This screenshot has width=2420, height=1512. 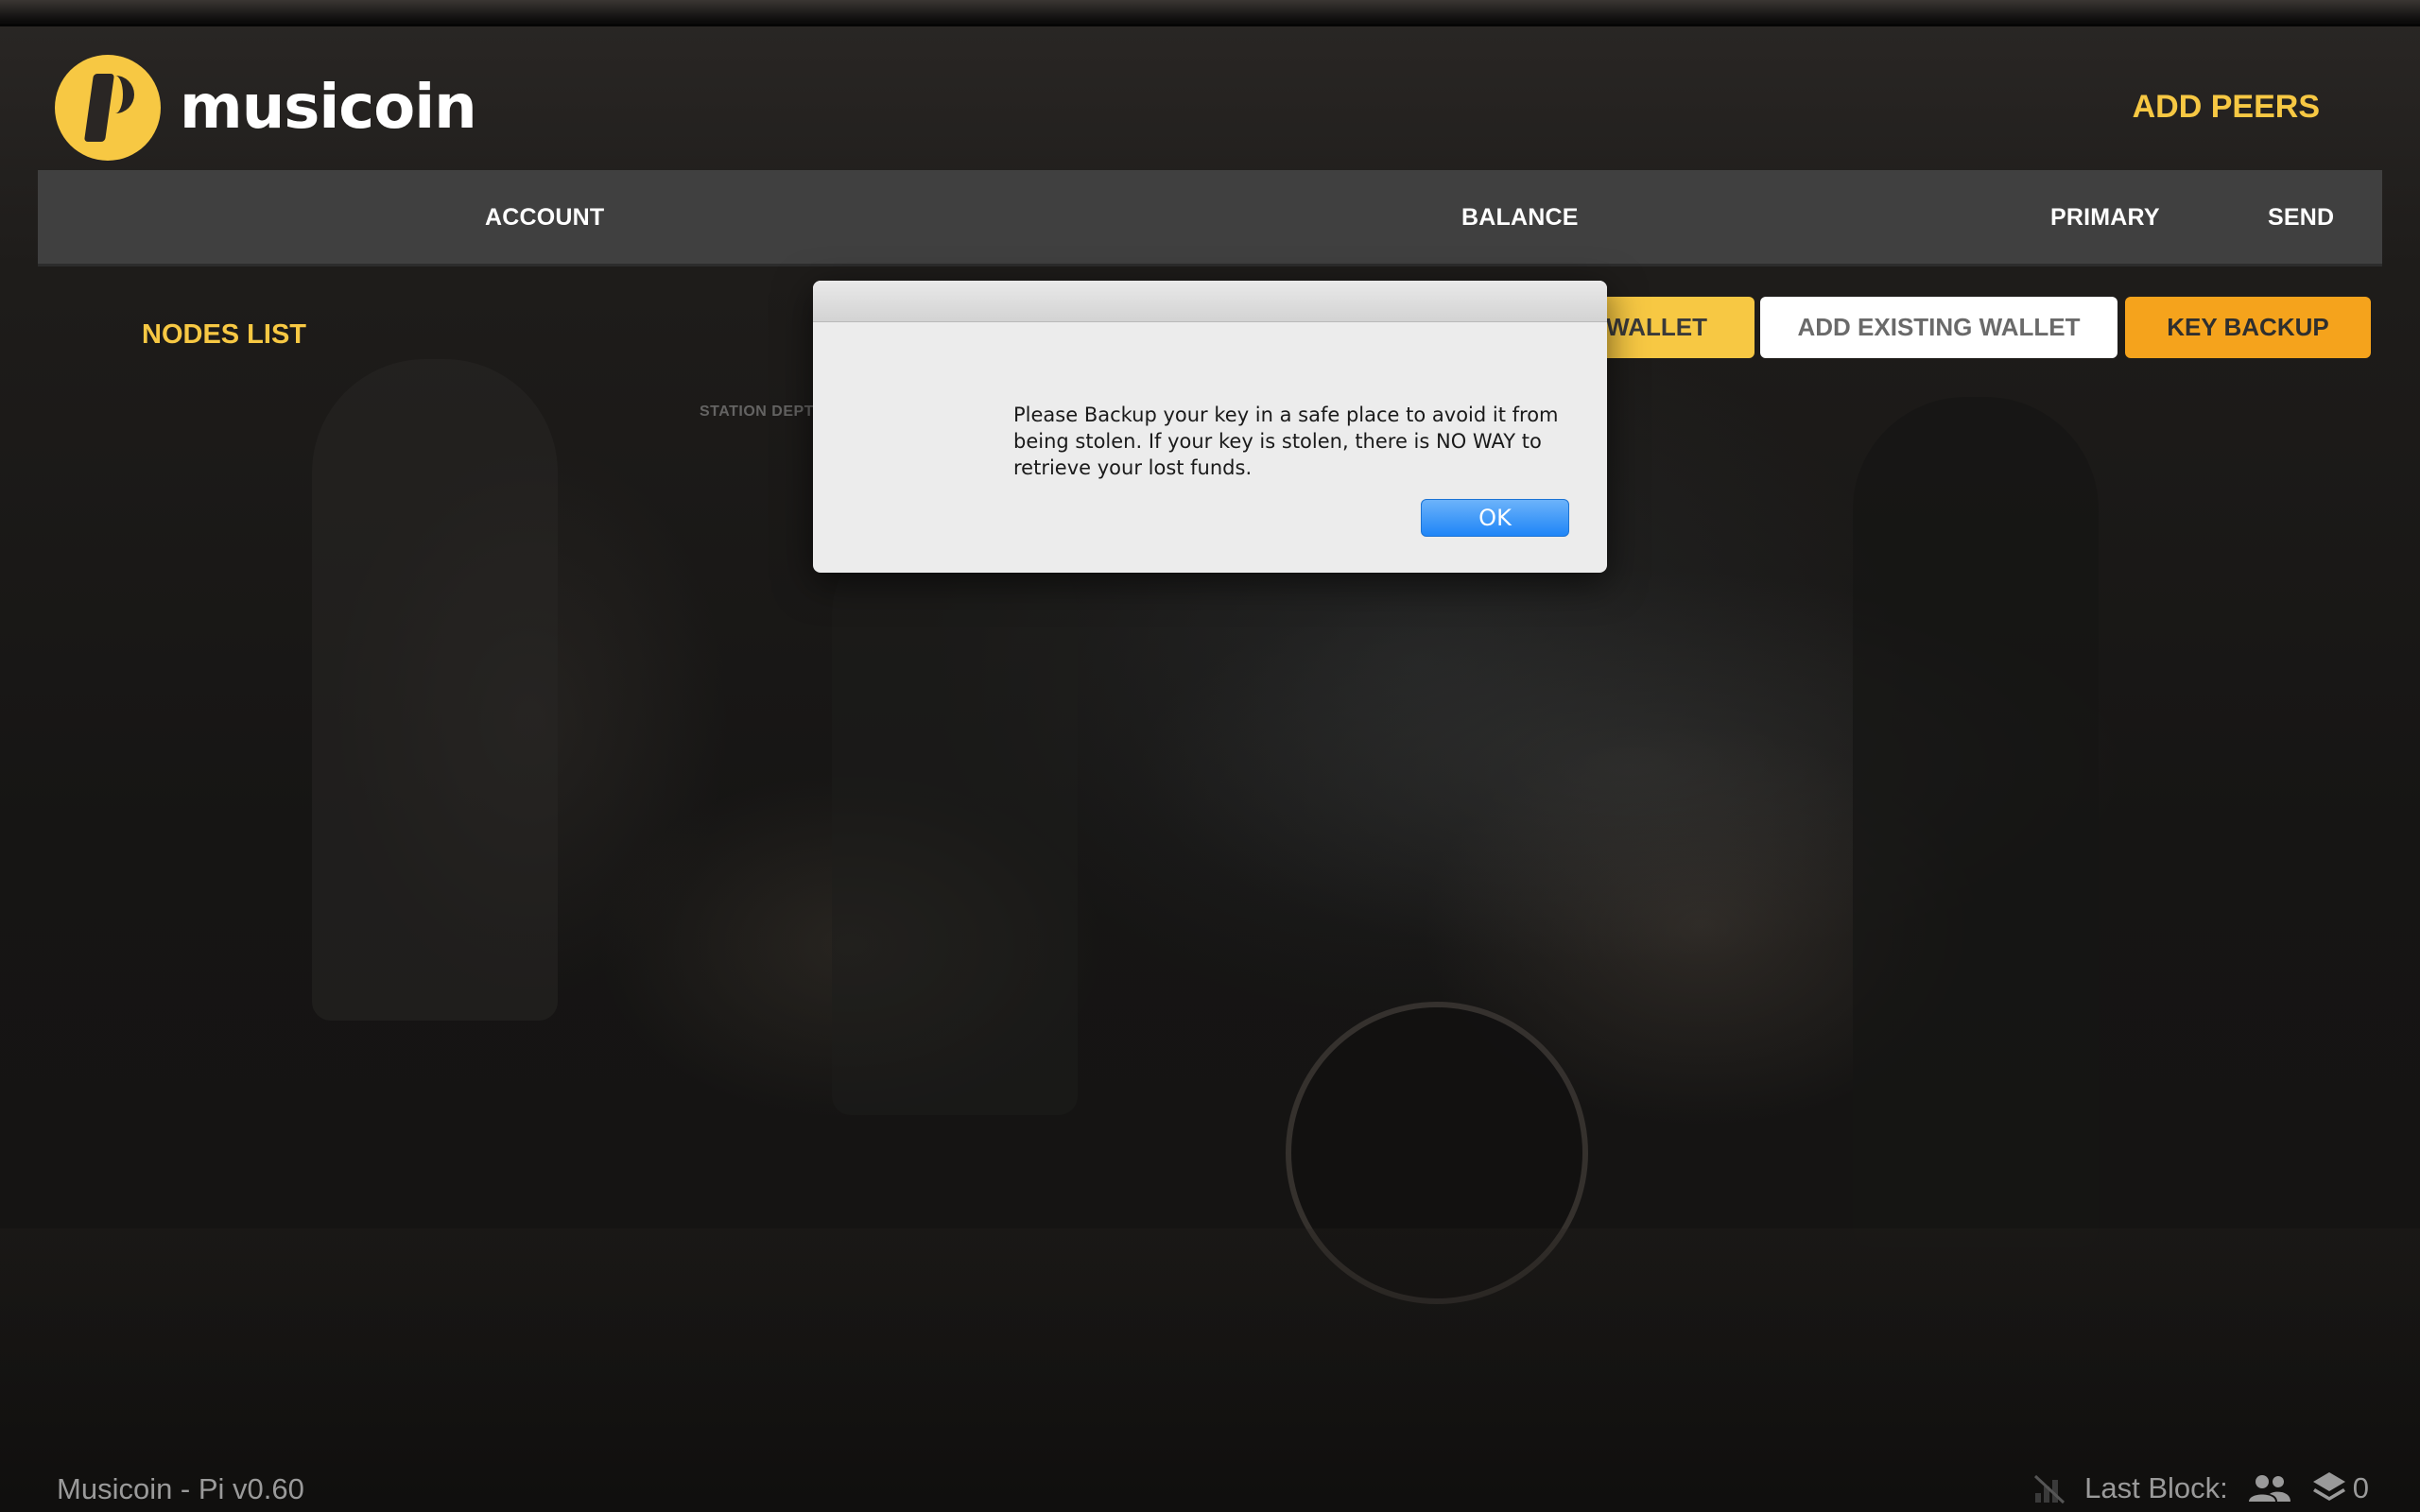 I want to click on background-figure-right, so click(x=1976, y=822).